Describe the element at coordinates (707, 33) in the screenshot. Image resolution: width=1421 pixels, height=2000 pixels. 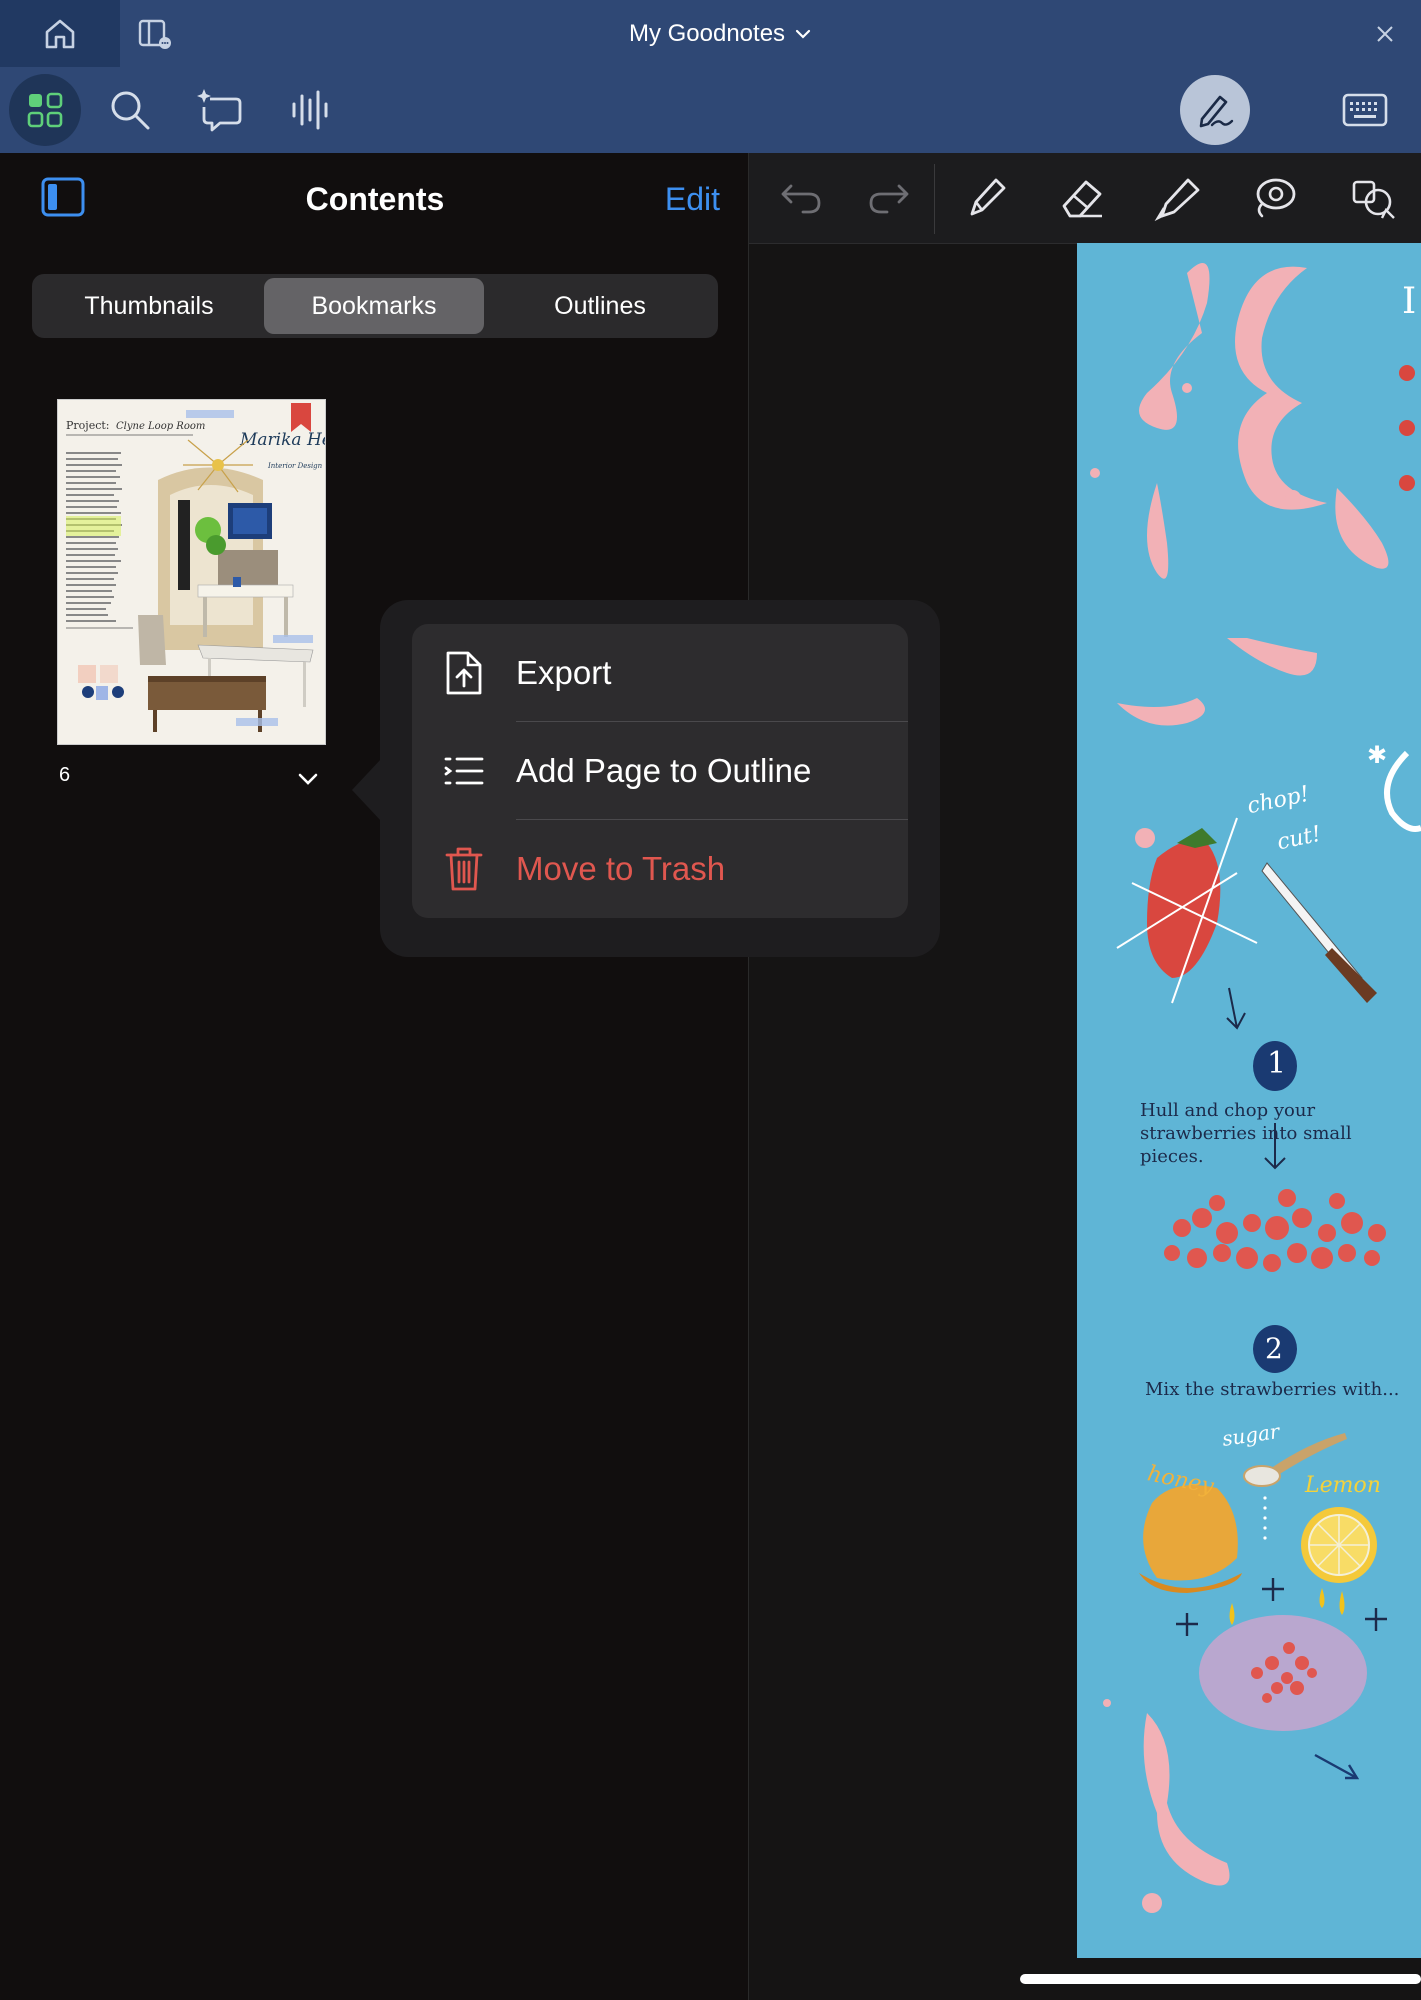
I see `document-title: My Goodnotes` at that location.